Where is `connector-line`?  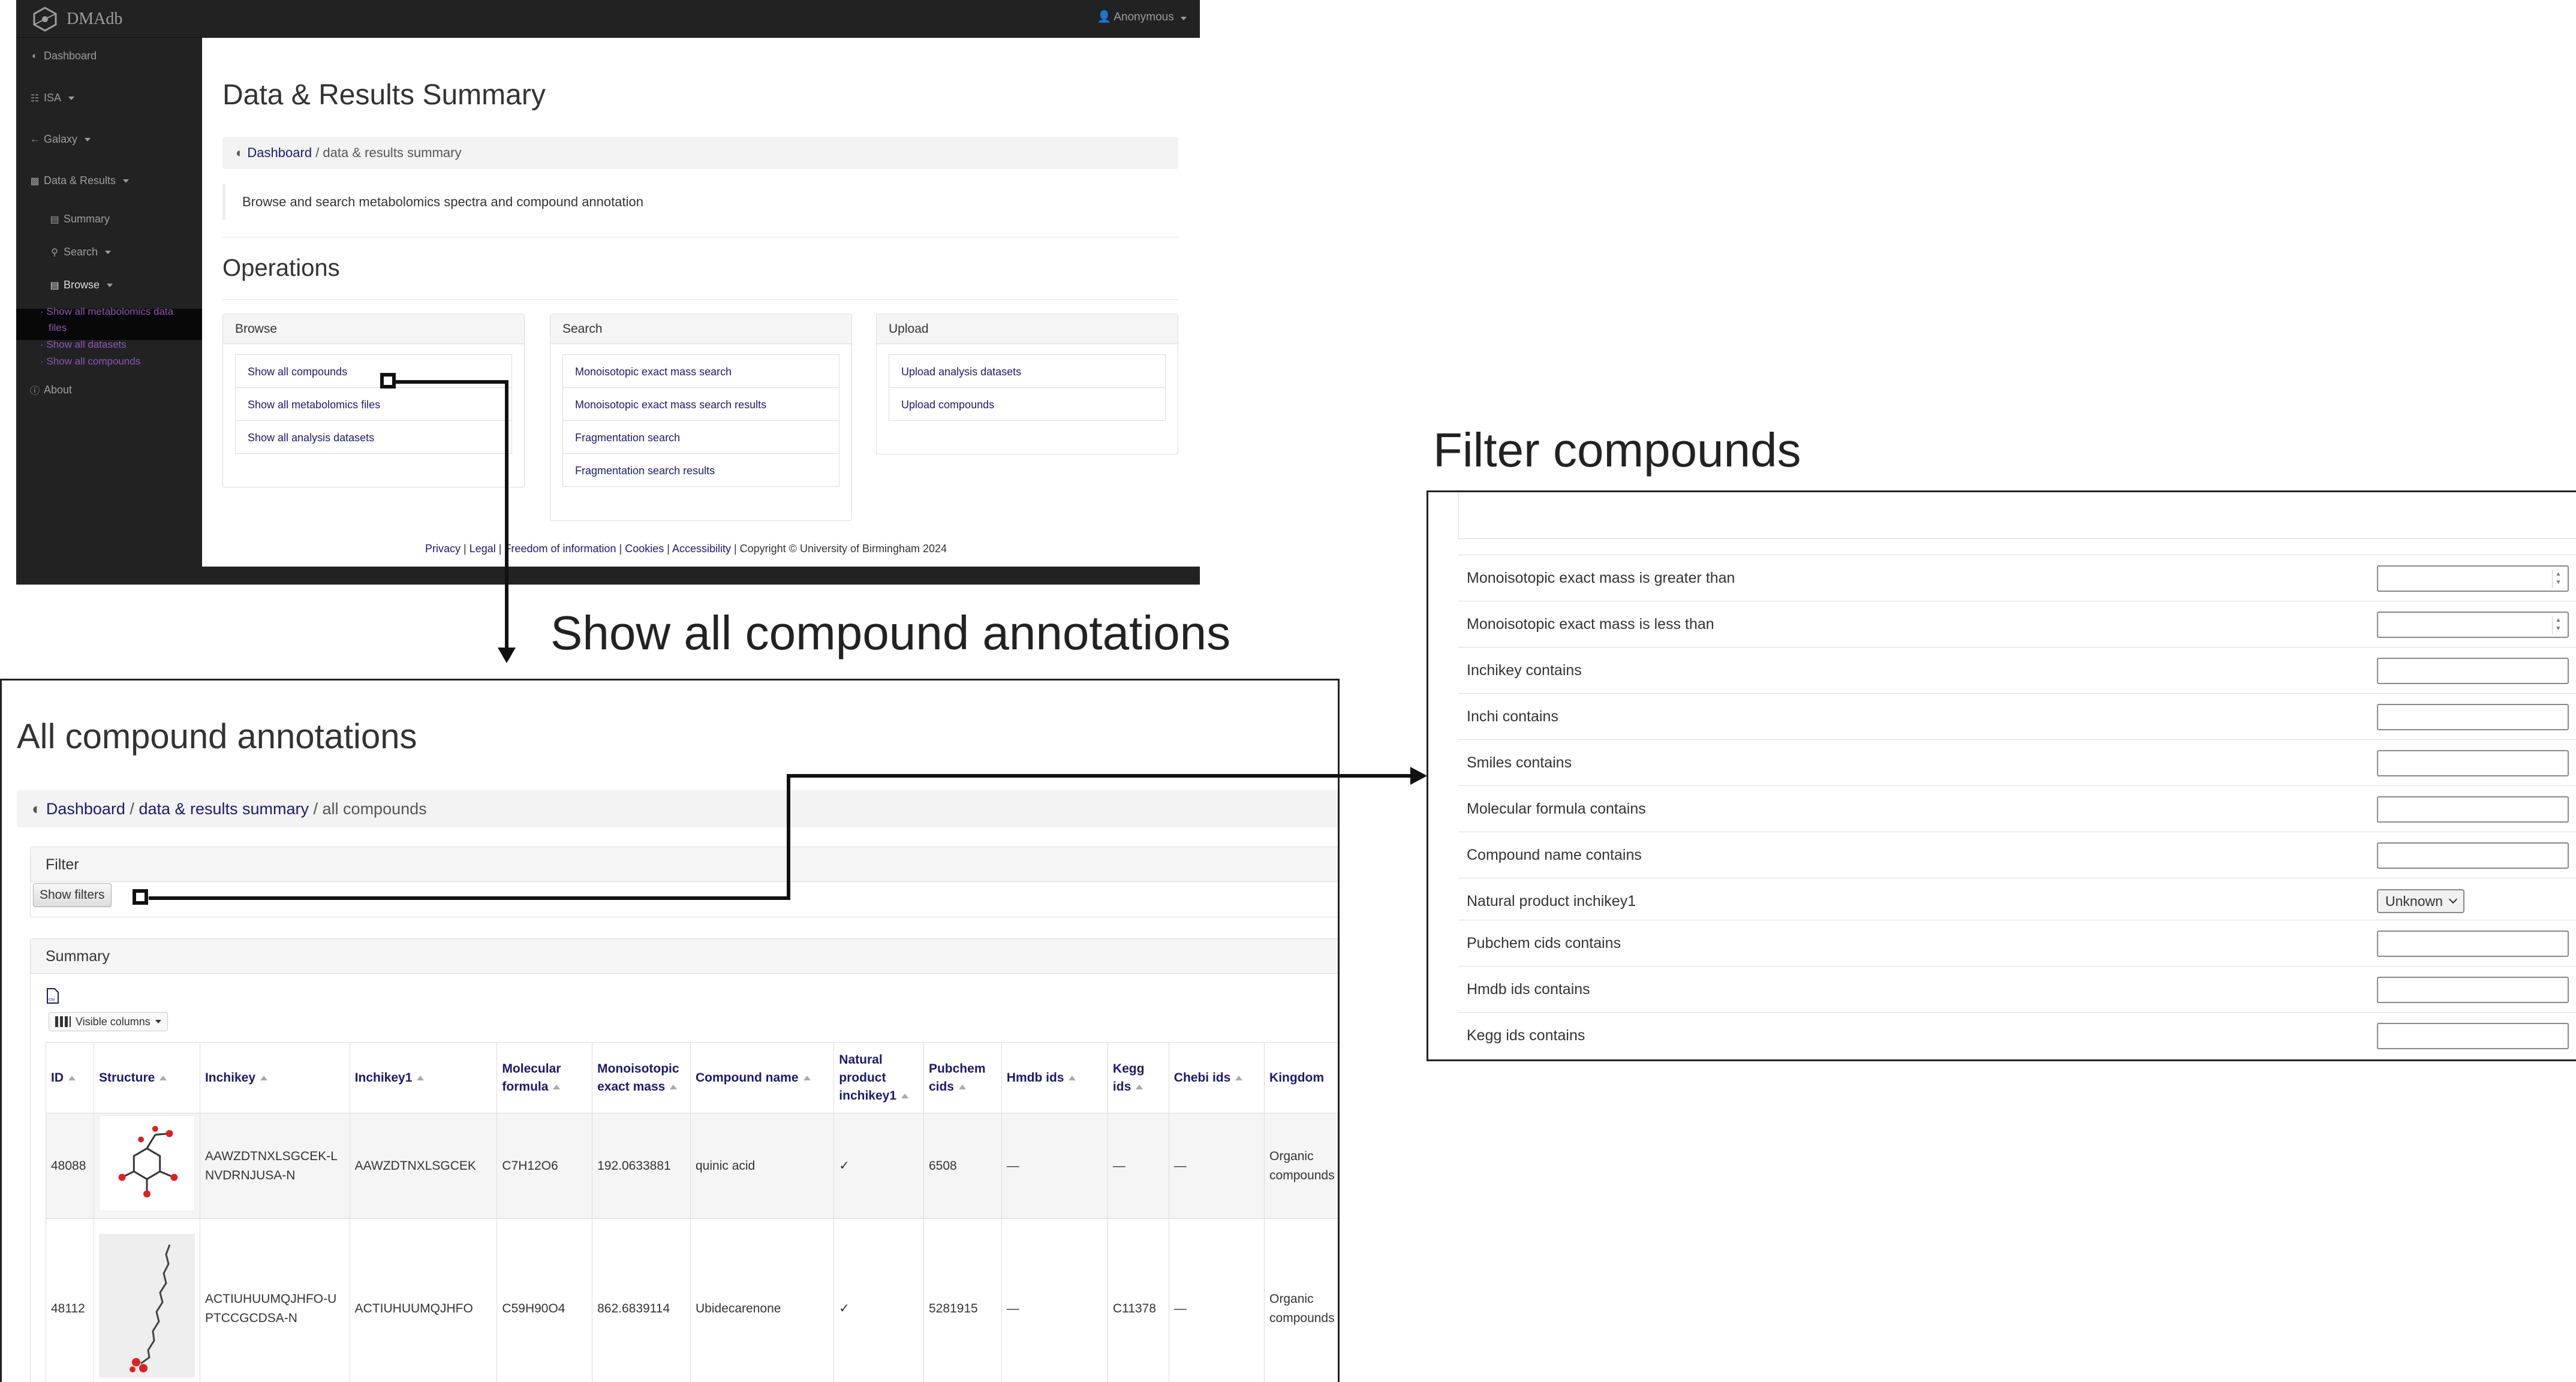
connector-line is located at coordinates (507, 515).